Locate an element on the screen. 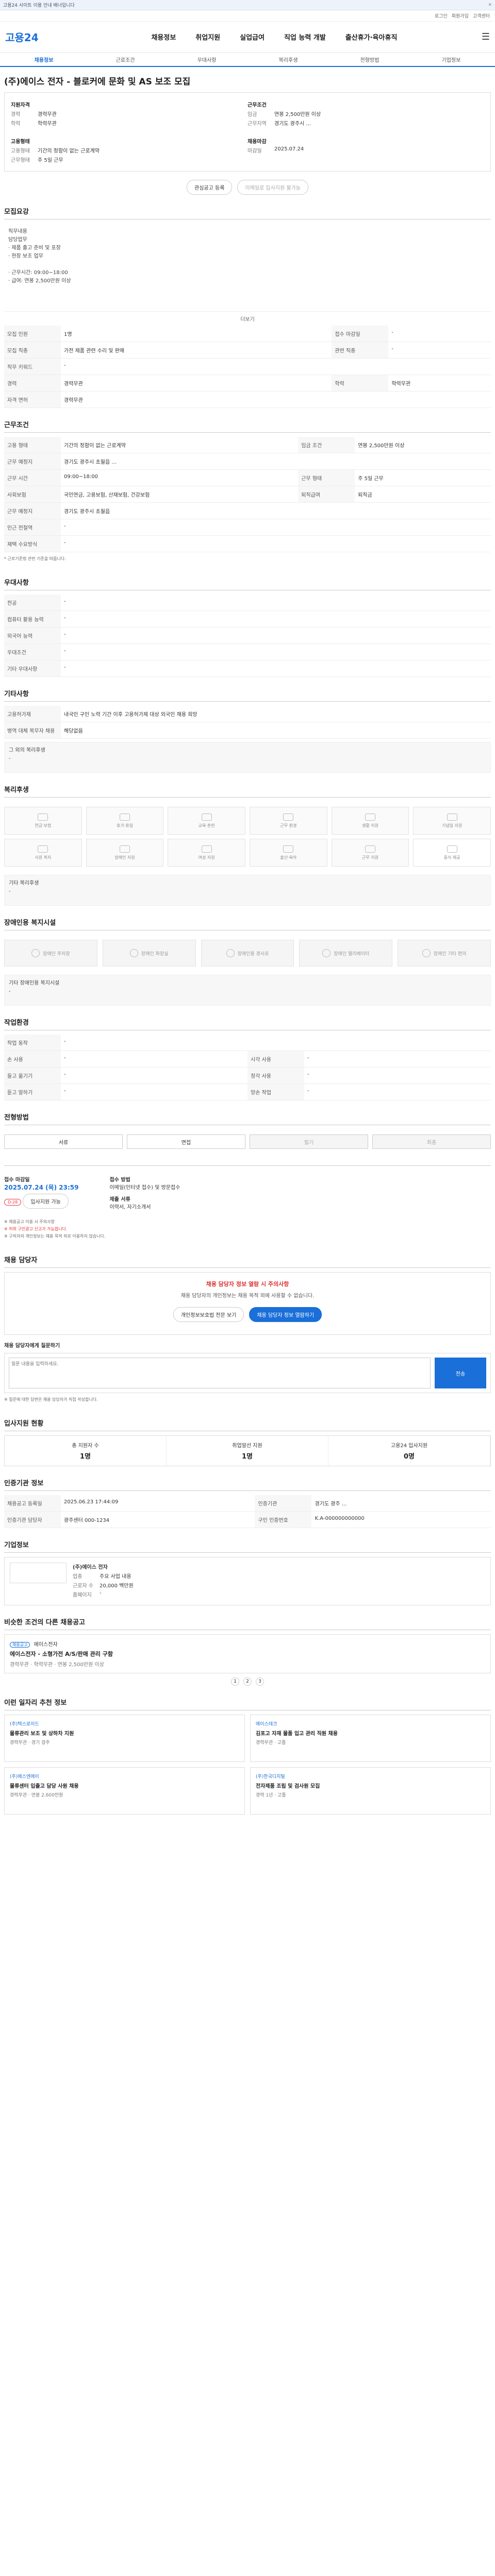 Image resolution: width=495 pixels, height=2576 pixels. deadline-label: 접수 마감일 is located at coordinates (17, 1180).